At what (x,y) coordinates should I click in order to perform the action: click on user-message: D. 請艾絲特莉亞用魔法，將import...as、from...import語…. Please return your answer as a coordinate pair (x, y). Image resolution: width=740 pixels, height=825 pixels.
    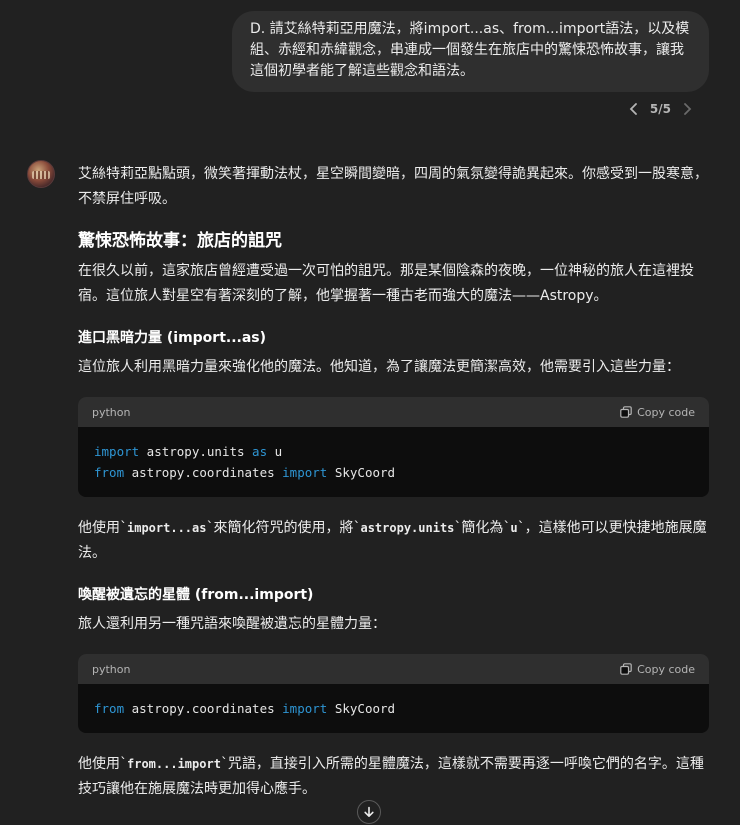
    Looking at the image, I should click on (470, 51).